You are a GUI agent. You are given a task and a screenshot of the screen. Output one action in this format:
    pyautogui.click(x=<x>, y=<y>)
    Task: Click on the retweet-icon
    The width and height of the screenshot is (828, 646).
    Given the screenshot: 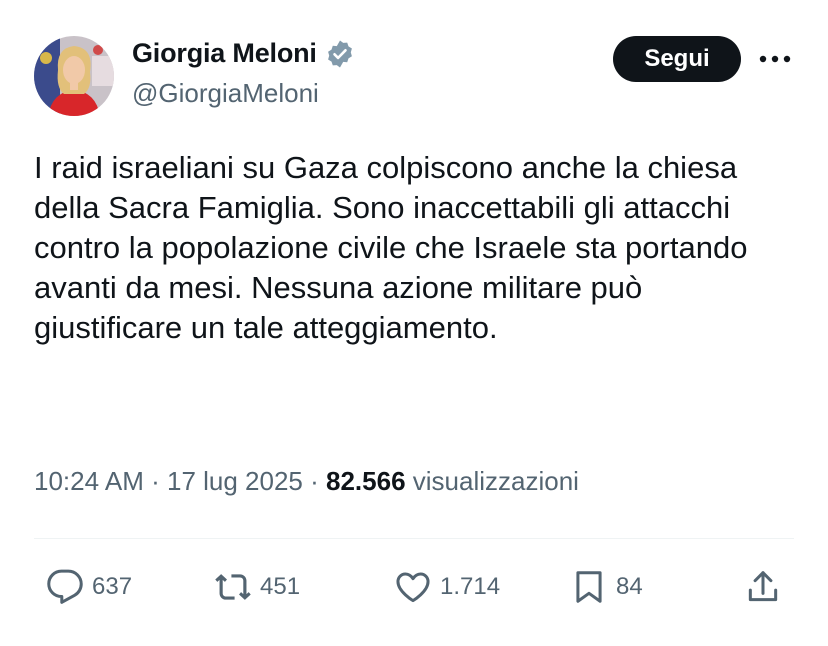 What is the action you would take?
    pyautogui.click(x=233, y=587)
    